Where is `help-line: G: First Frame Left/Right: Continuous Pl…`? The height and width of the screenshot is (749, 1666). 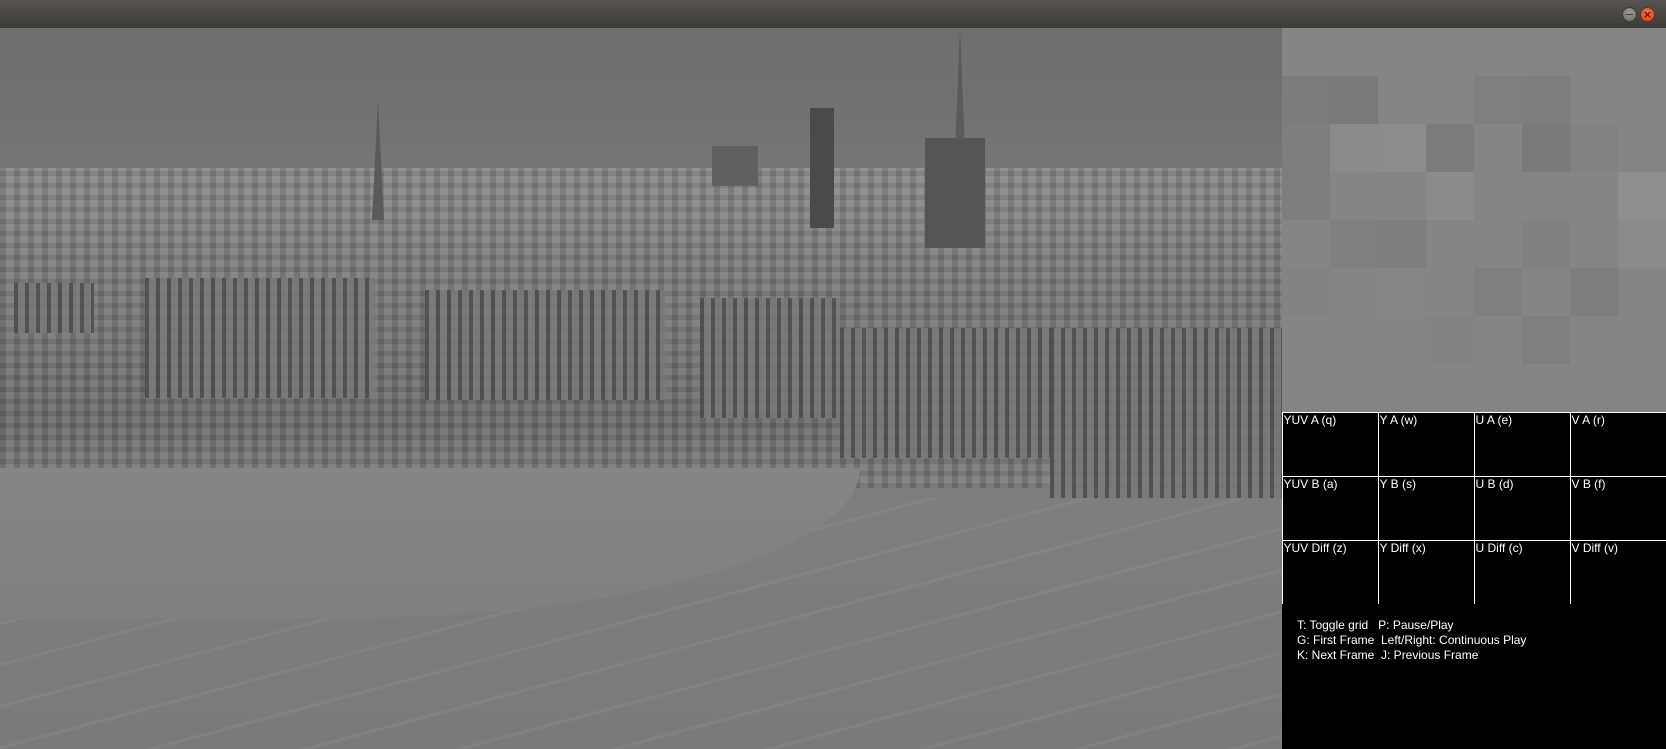
help-line: G: First Frame Left/Right: Continuous Pl… is located at coordinates (1412, 640).